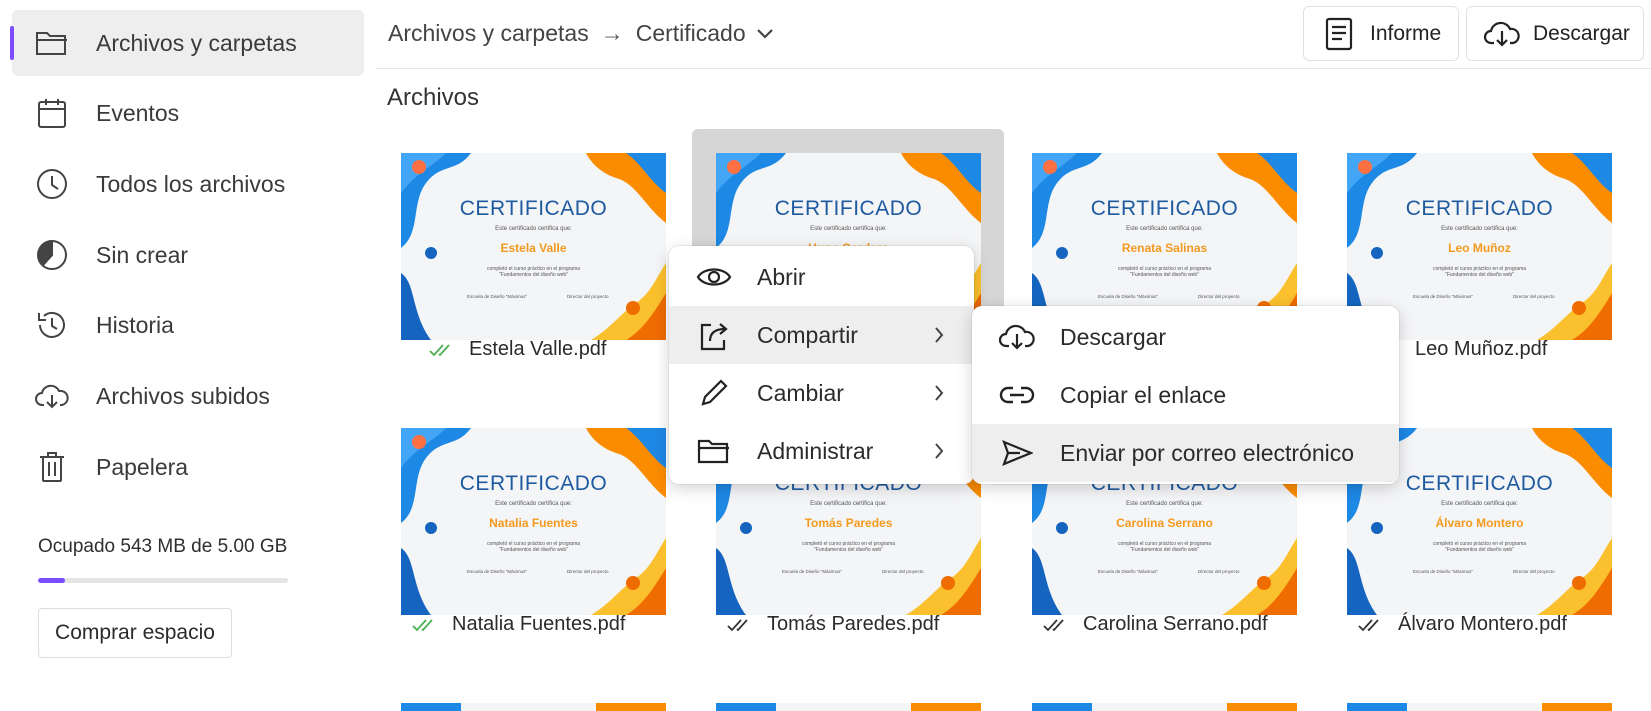 The width and height of the screenshot is (1651, 711). I want to click on sidebar-item-label: Papelera, so click(142, 466).